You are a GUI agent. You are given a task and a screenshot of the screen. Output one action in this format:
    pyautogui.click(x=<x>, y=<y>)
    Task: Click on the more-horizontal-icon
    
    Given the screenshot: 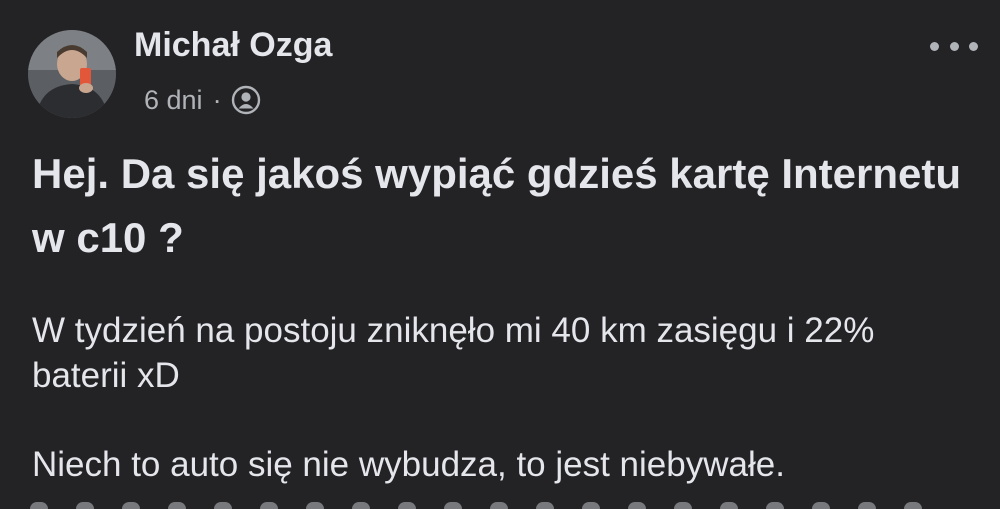 What is the action you would take?
    pyautogui.click(x=934, y=46)
    